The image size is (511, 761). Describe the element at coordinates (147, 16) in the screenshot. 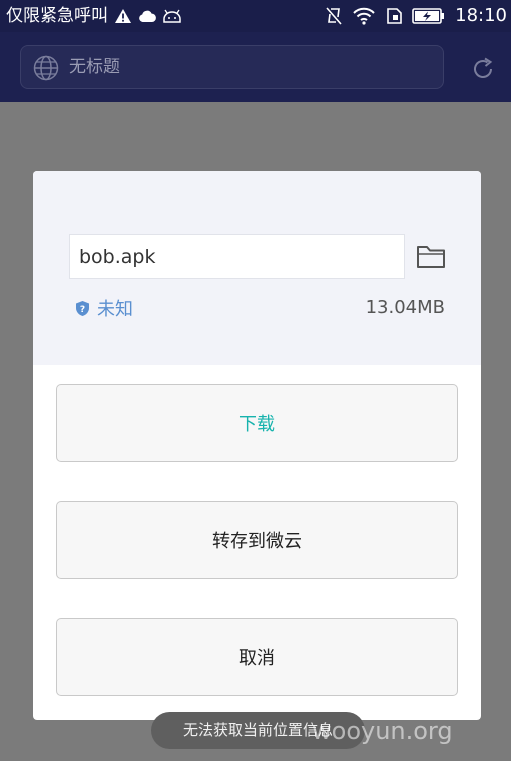

I see `cloud-icon` at that location.